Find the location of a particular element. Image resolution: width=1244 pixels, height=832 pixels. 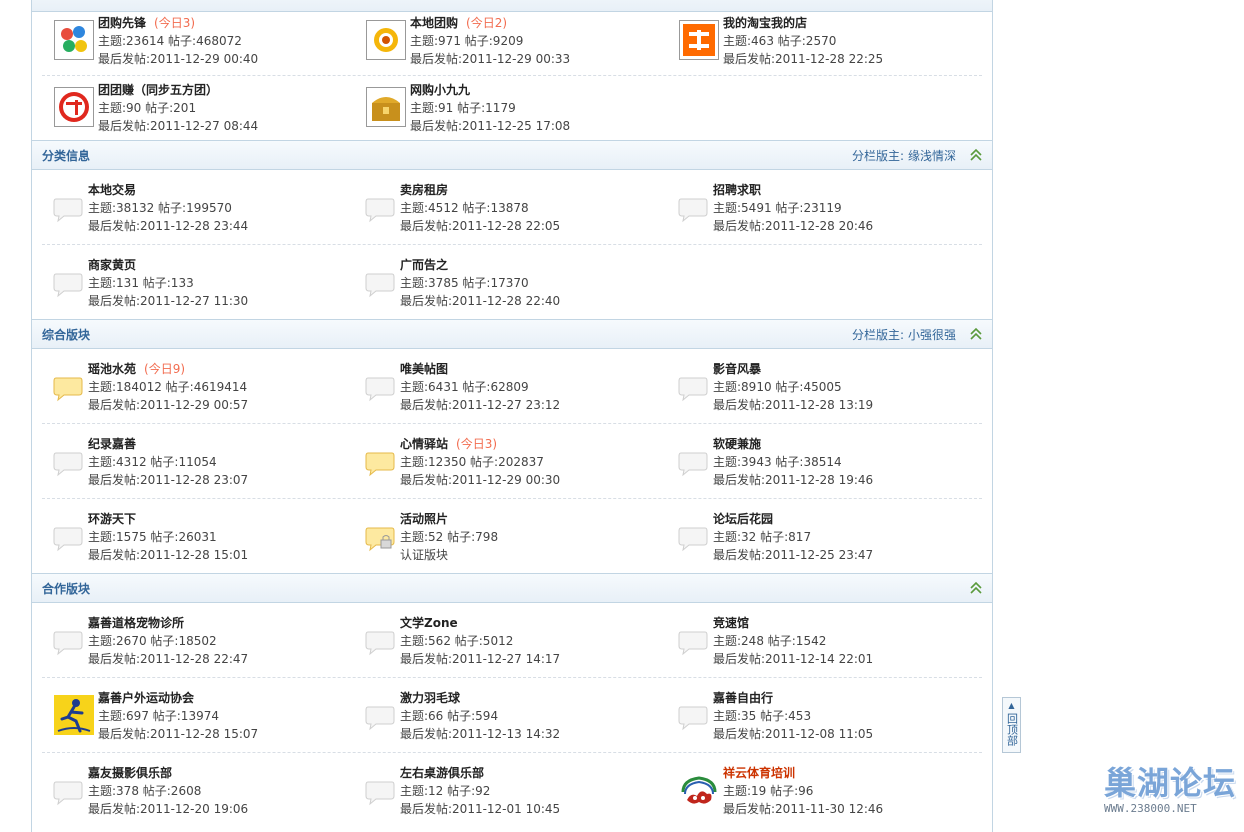

forum-name: 嘉善自由行 is located at coordinates (743, 697).